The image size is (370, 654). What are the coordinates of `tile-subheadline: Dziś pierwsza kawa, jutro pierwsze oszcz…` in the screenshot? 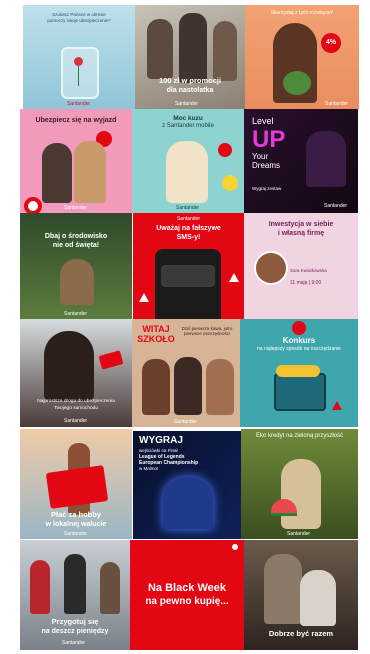 It's located at (207, 331).